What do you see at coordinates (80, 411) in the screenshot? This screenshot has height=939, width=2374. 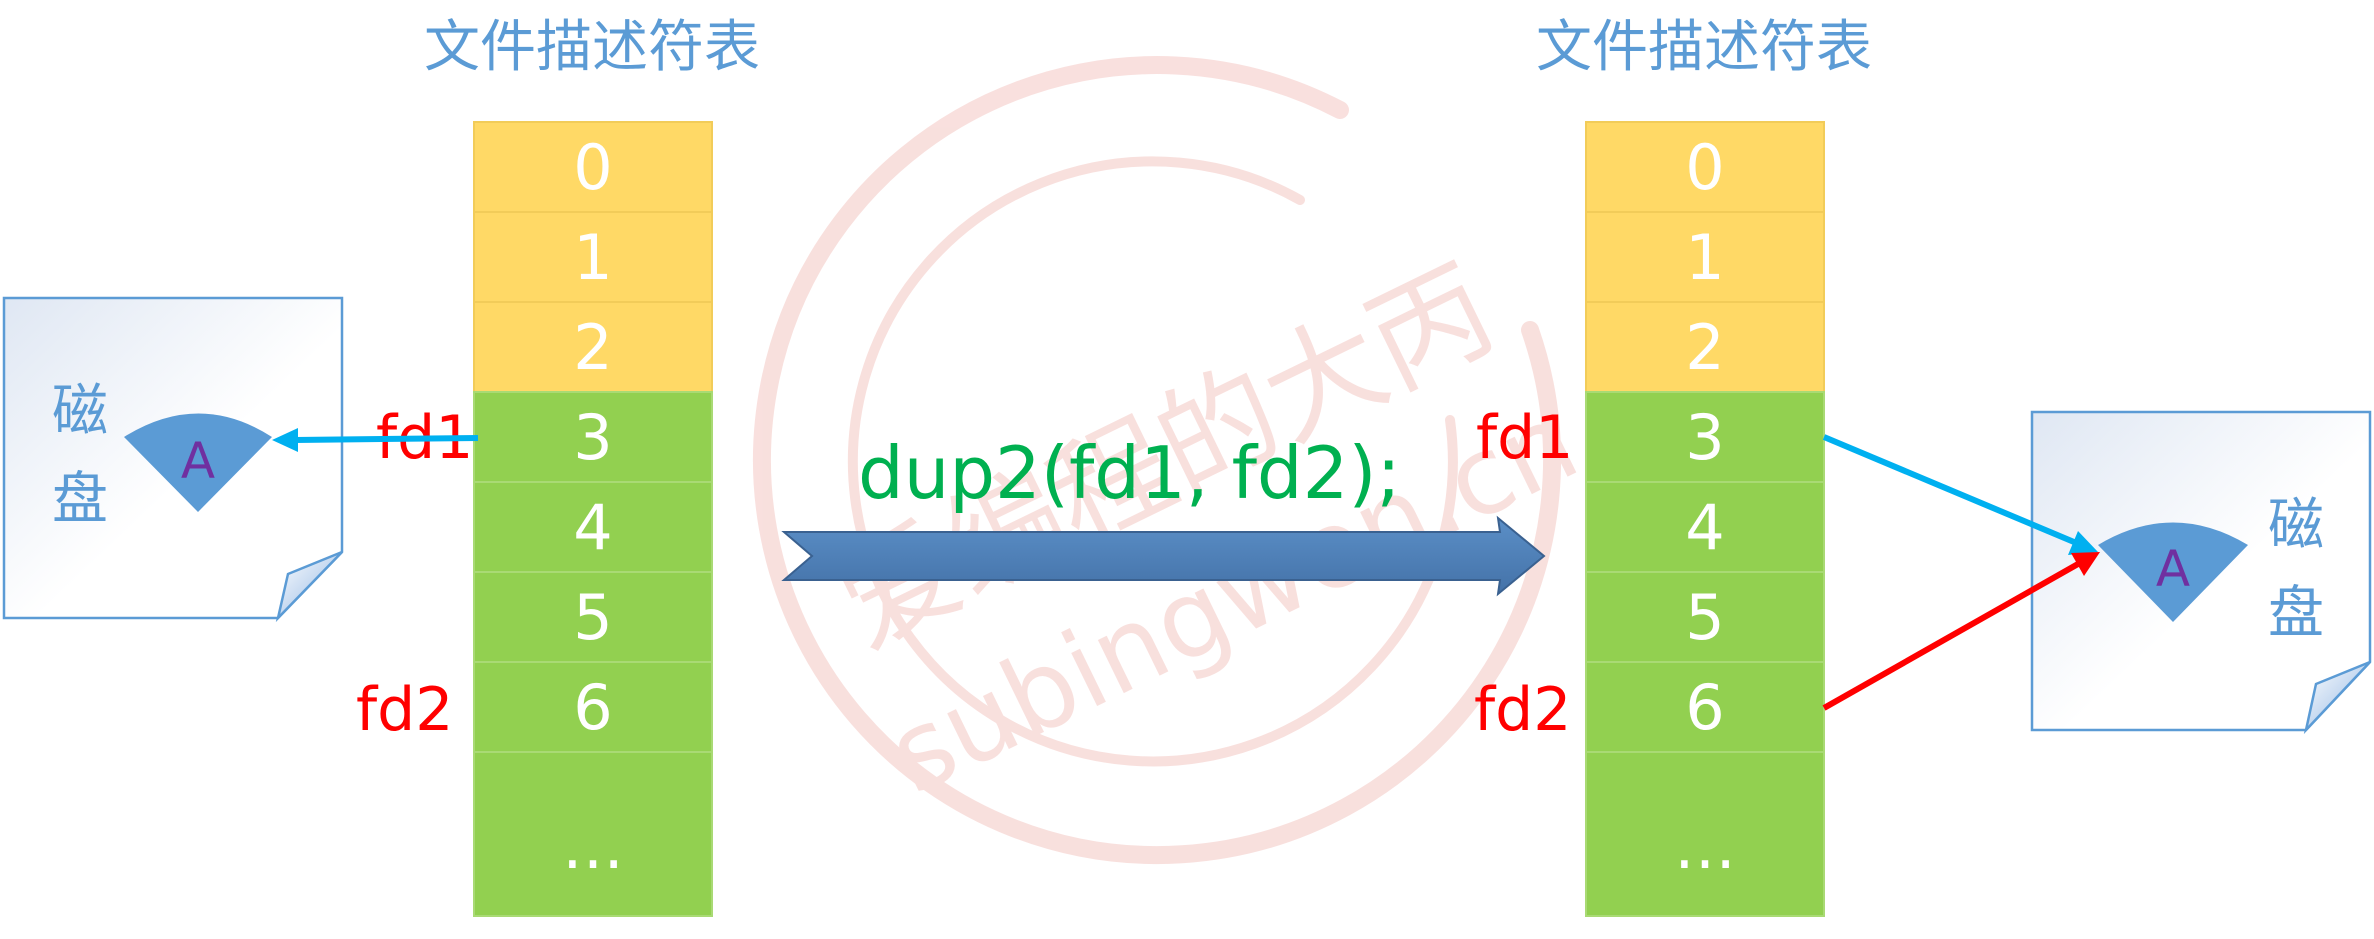 I see `left-disk-label-1: 磁` at bounding box center [80, 411].